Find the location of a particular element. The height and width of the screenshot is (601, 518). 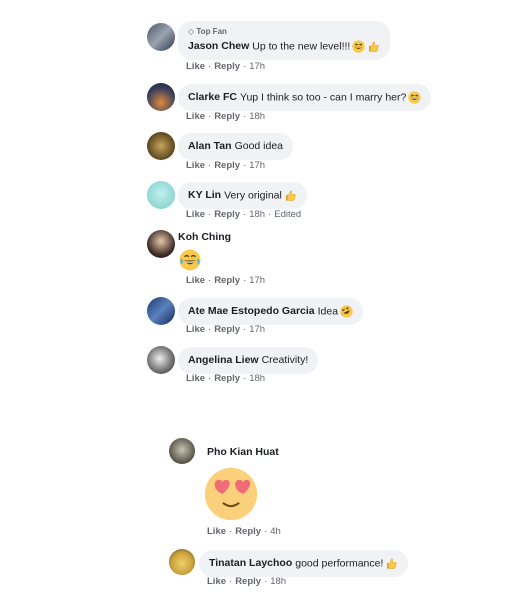

comment-text: Good idea is located at coordinates (259, 146).